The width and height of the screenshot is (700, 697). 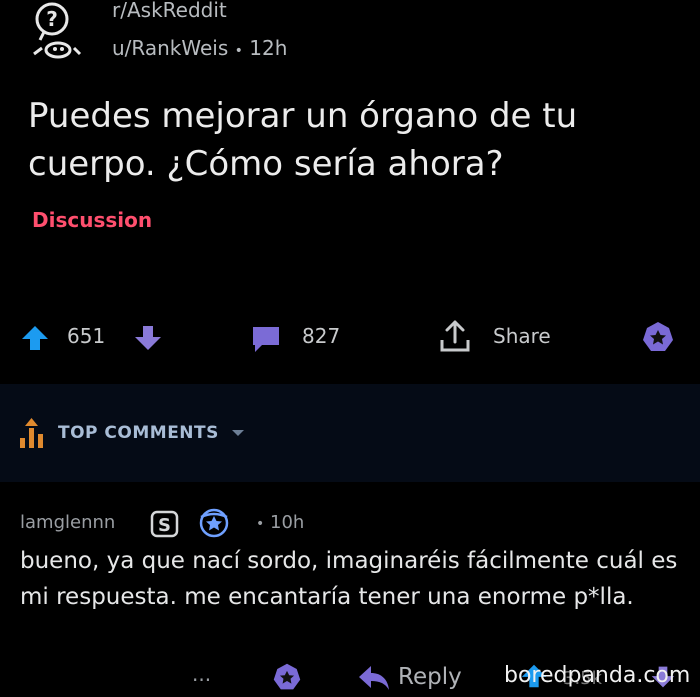 I want to click on post-action-bar: 651 827 Share, so click(x=350, y=338).